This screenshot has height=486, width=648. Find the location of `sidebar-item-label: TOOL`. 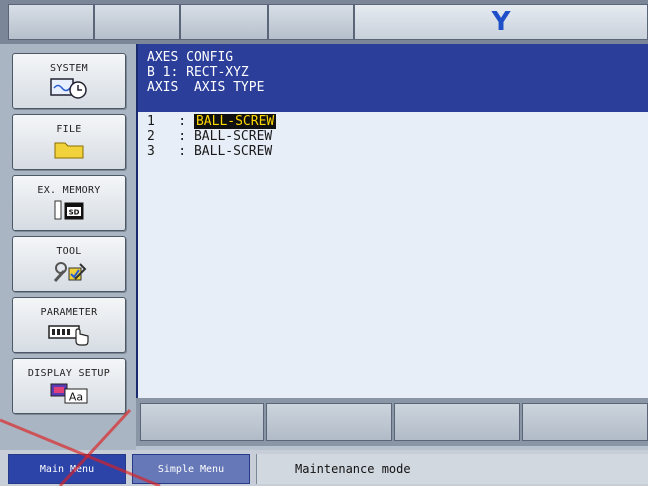

sidebar-item-label: TOOL is located at coordinates (69, 251).